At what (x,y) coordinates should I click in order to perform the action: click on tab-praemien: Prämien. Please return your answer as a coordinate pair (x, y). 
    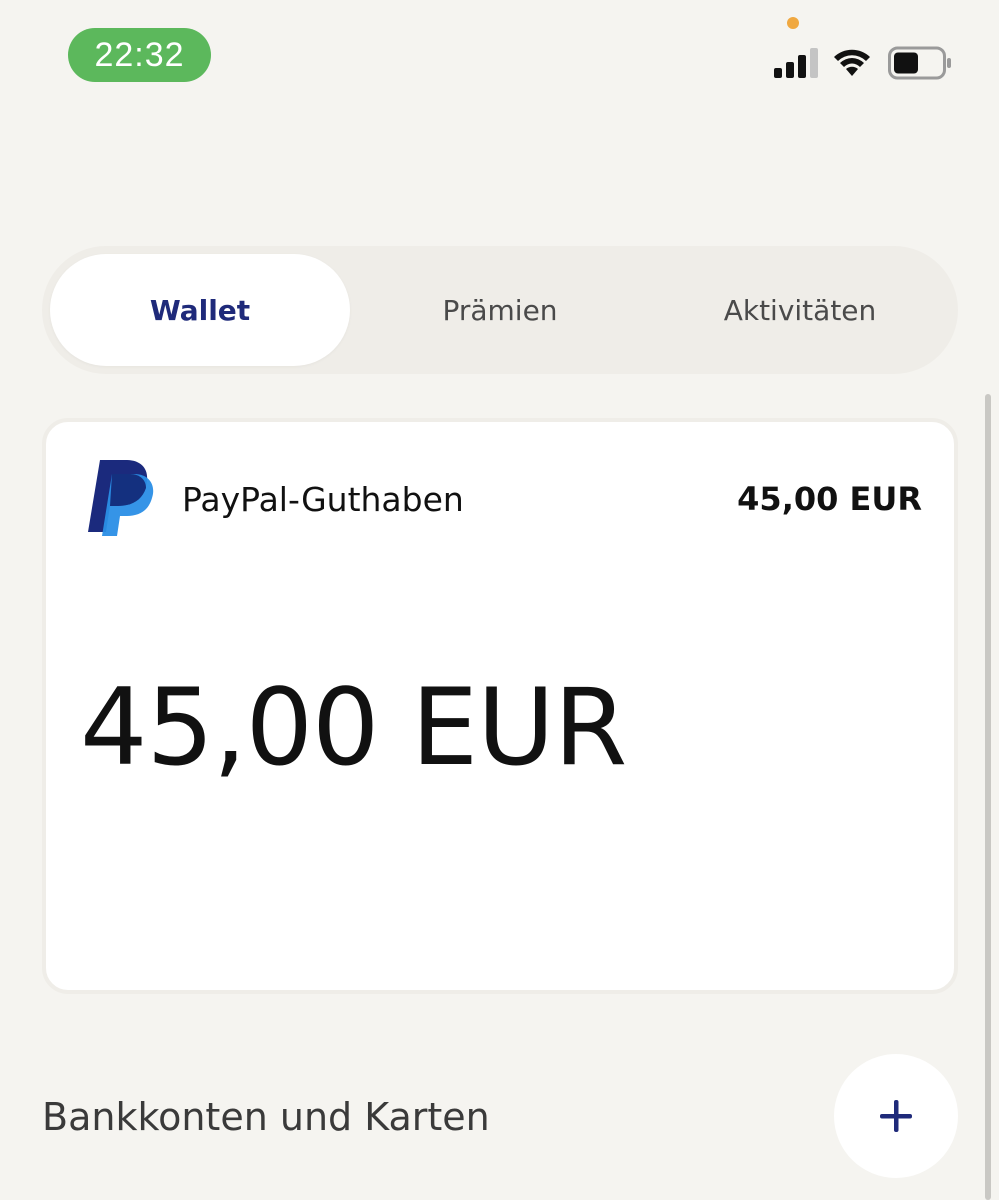
    Looking at the image, I should click on (500, 310).